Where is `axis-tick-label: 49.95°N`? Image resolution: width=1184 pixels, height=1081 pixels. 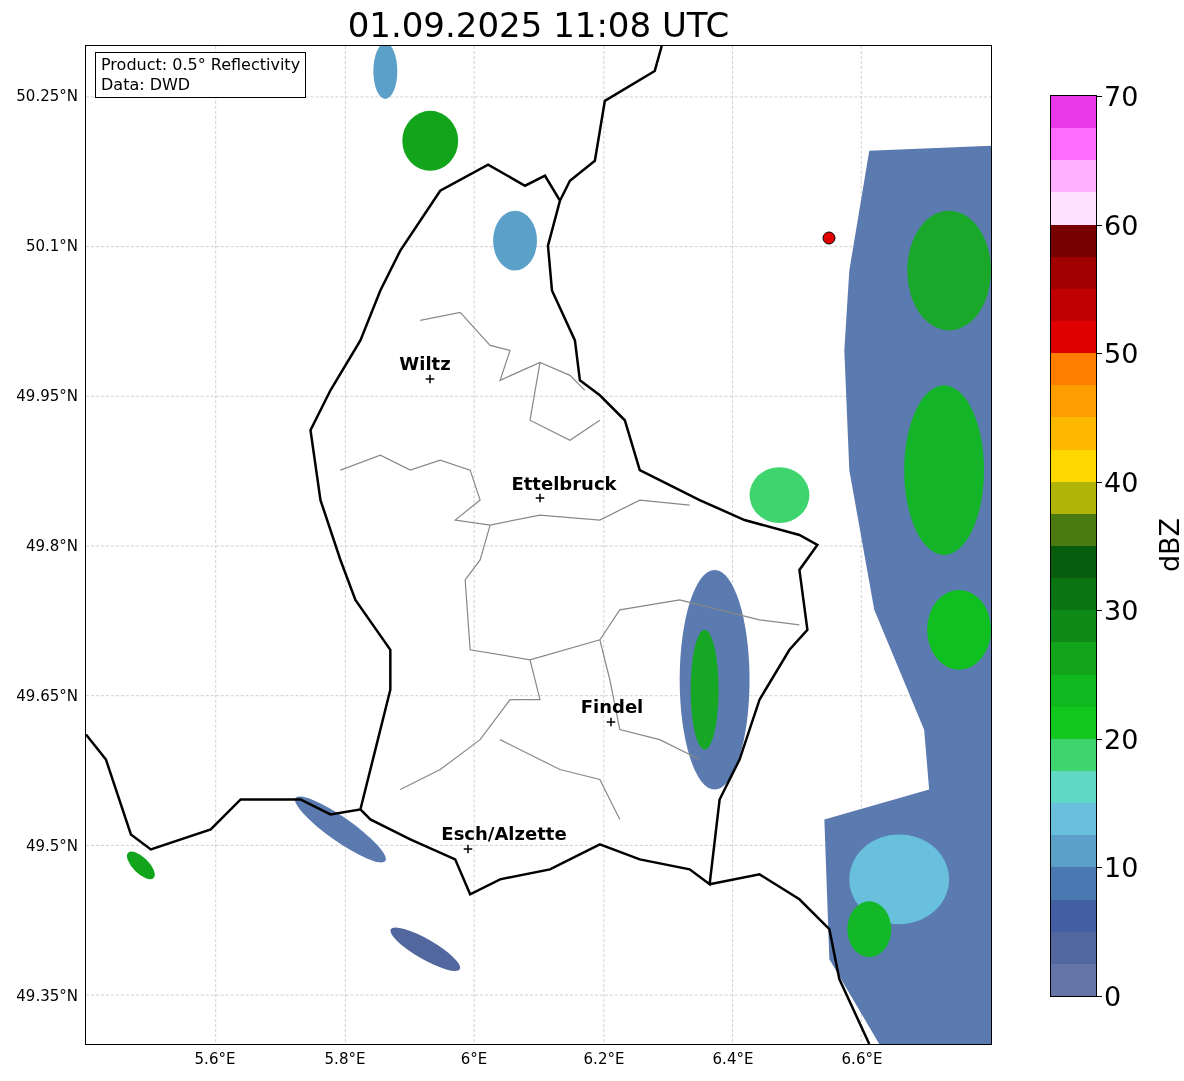 axis-tick-label: 49.95°N is located at coordinates (47, 396).